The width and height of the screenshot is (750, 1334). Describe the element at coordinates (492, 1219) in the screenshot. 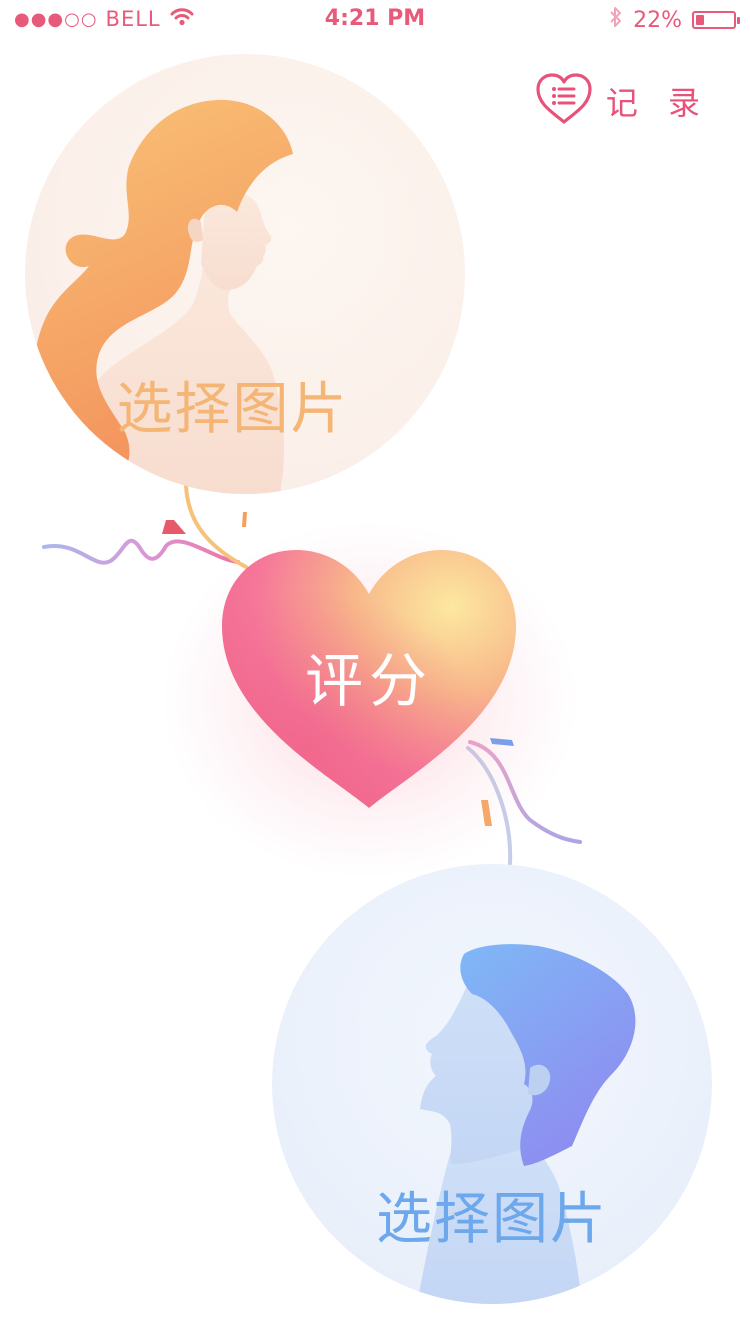

I see `male-picker-label: 选择图片` at that location.